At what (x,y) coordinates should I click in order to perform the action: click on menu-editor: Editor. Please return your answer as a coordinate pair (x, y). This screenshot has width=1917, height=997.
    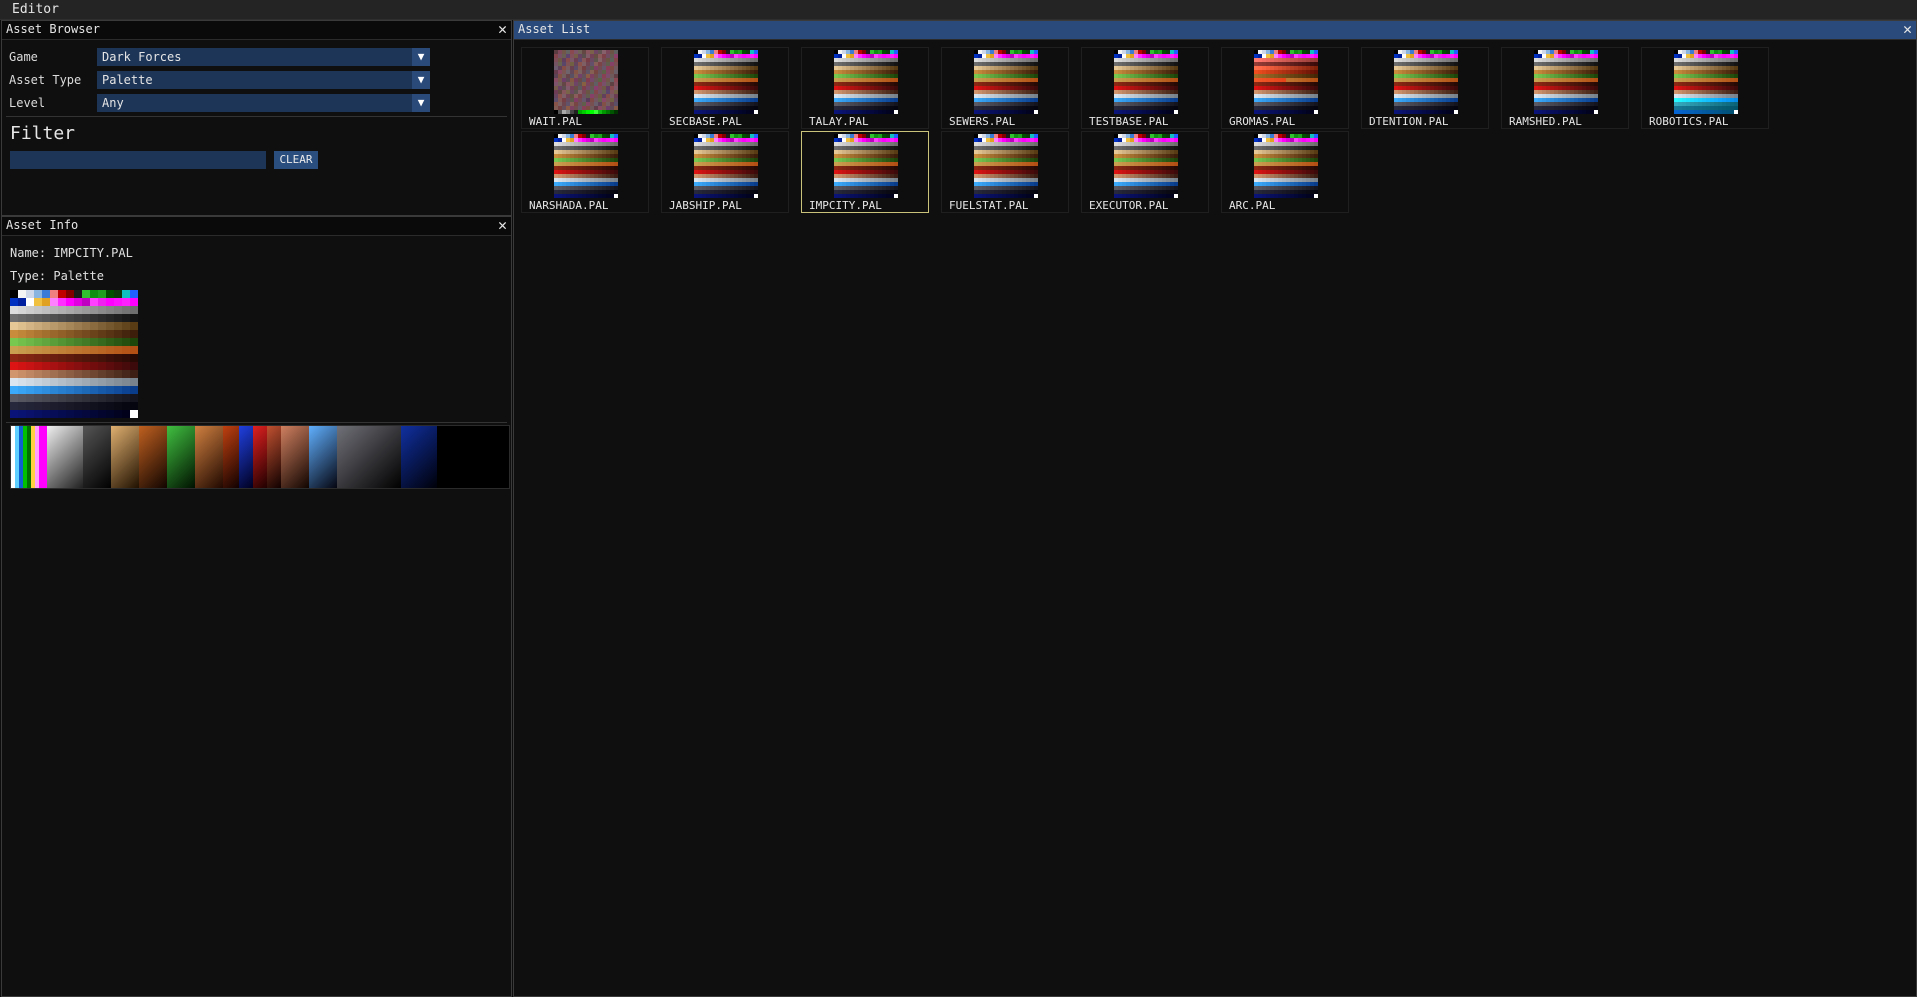
    Looking at the image, I should click on (35, 9).